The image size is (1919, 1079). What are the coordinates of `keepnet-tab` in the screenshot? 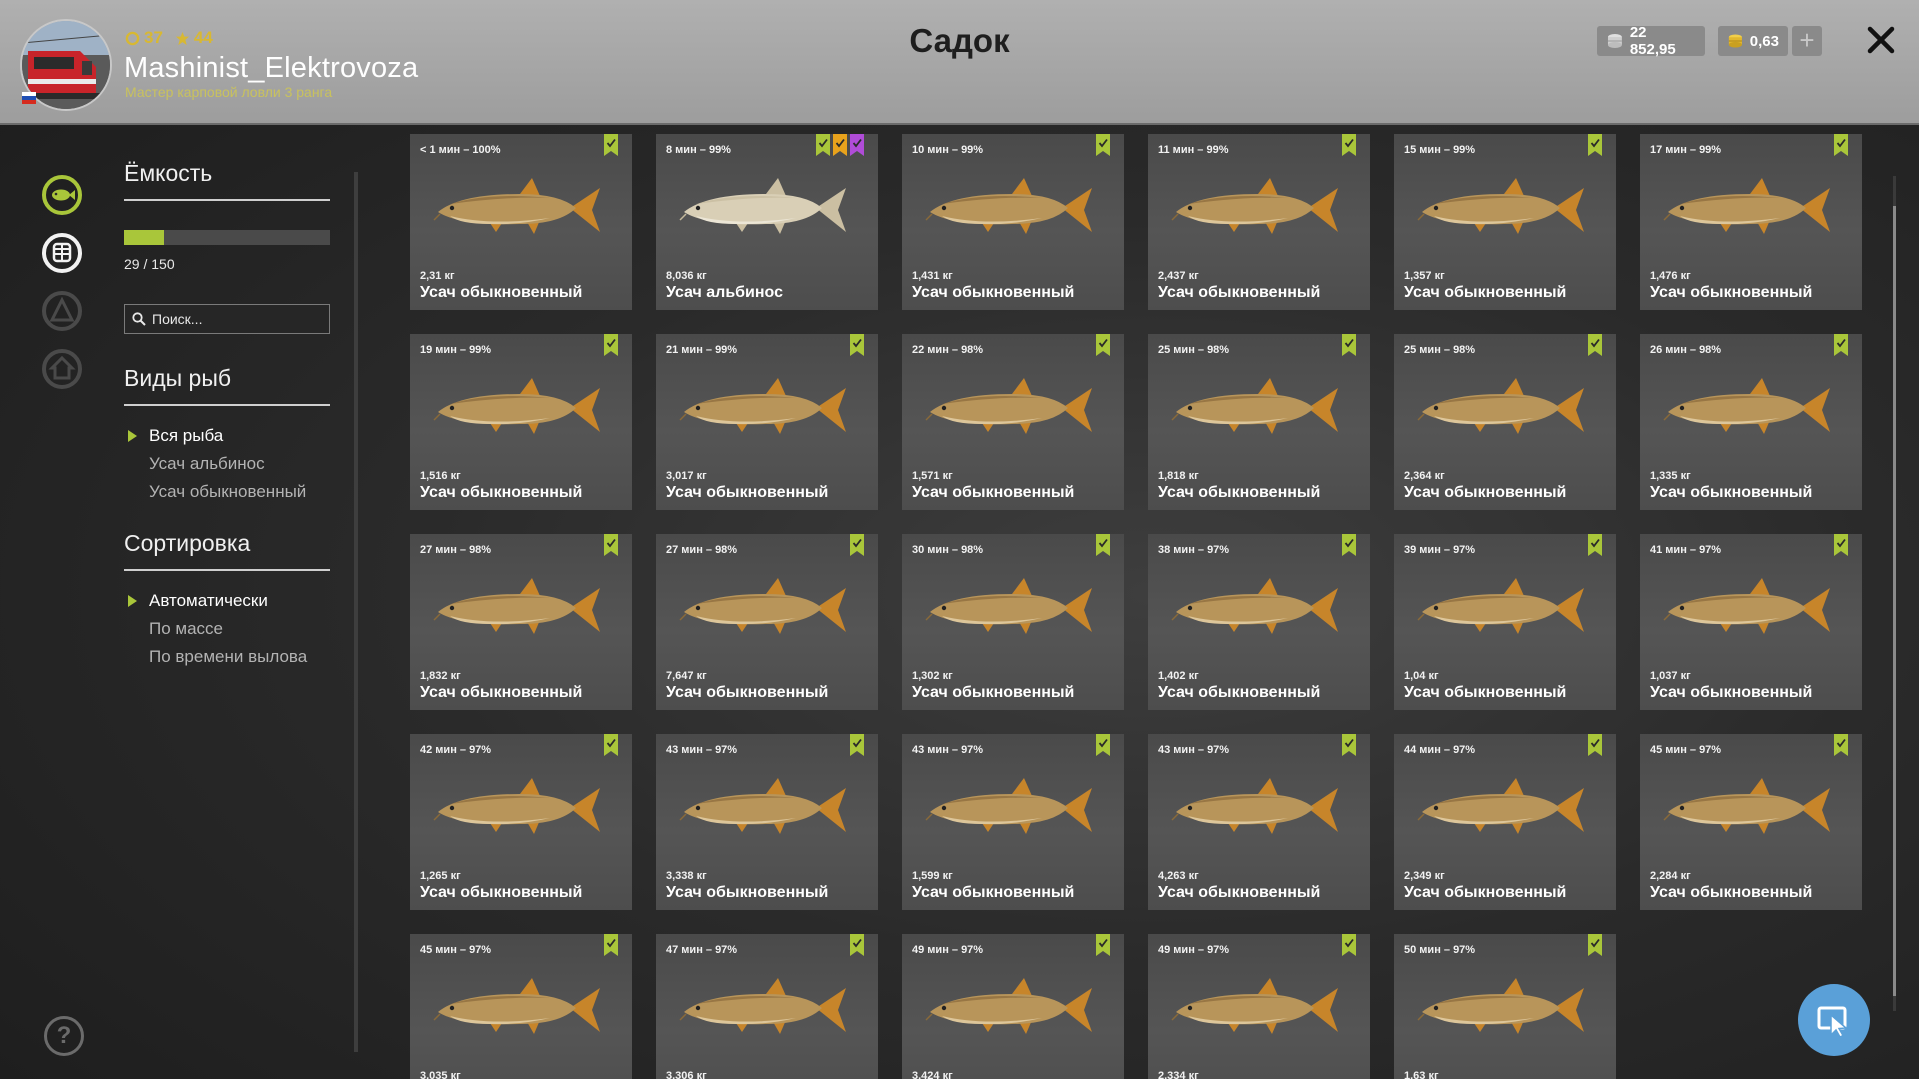 It's located at (62, 253).